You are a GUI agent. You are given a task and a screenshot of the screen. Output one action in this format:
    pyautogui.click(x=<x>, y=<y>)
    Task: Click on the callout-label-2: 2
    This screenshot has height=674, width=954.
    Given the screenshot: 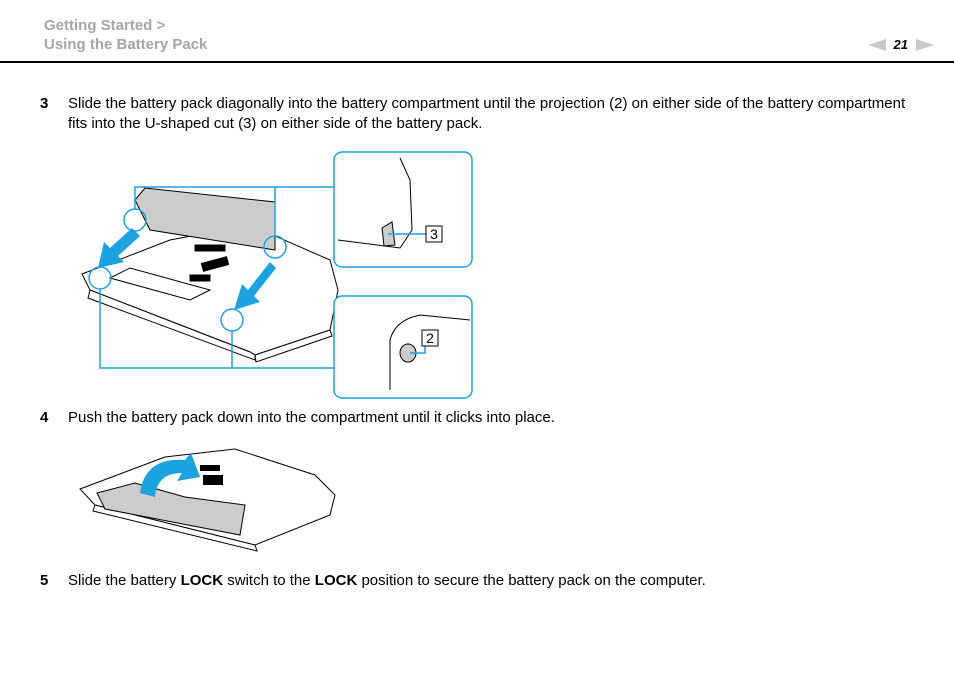 What is the action you would take?
    pyautogui.click(x=430, y=338)
    